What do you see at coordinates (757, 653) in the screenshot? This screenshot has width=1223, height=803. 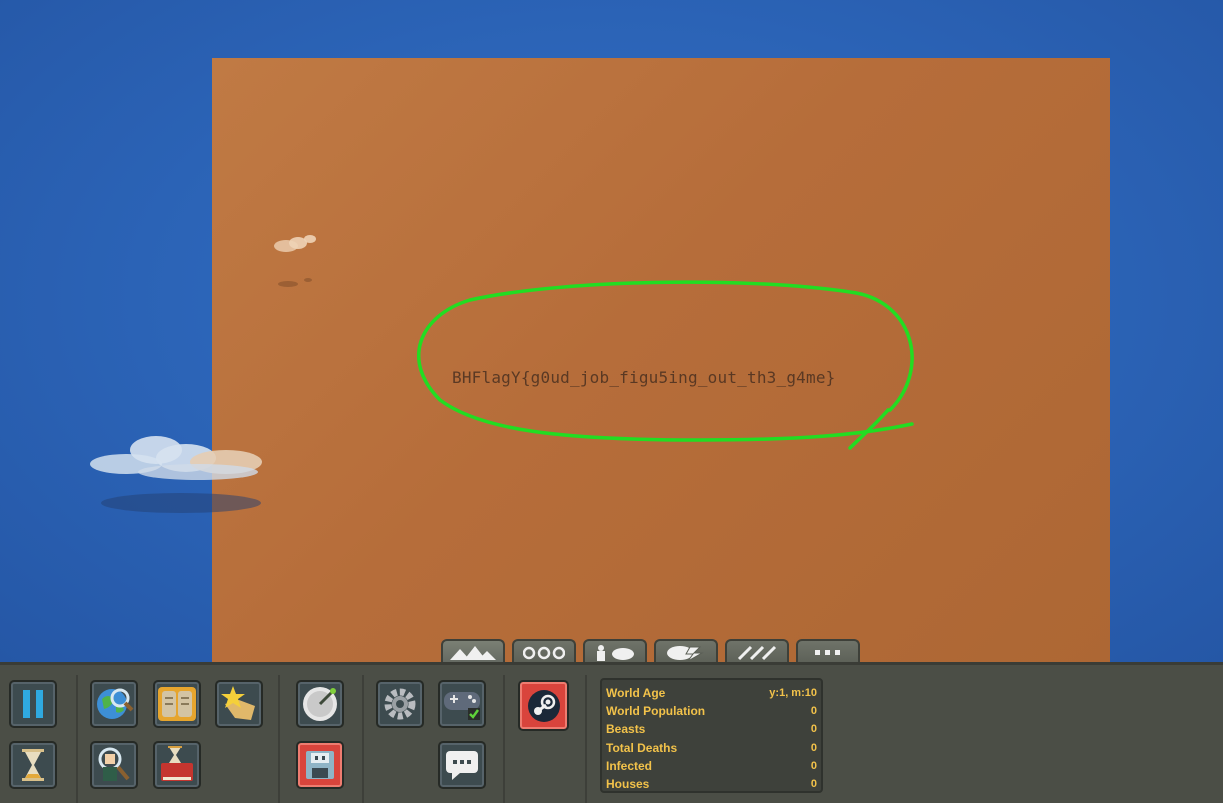 I see `tools-icon` at bounding box center [757, 653].